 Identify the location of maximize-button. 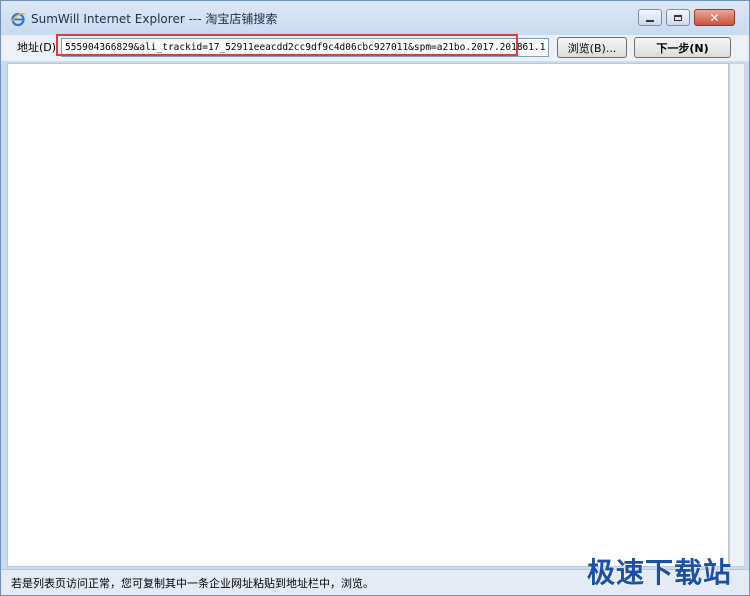
(678, 17).